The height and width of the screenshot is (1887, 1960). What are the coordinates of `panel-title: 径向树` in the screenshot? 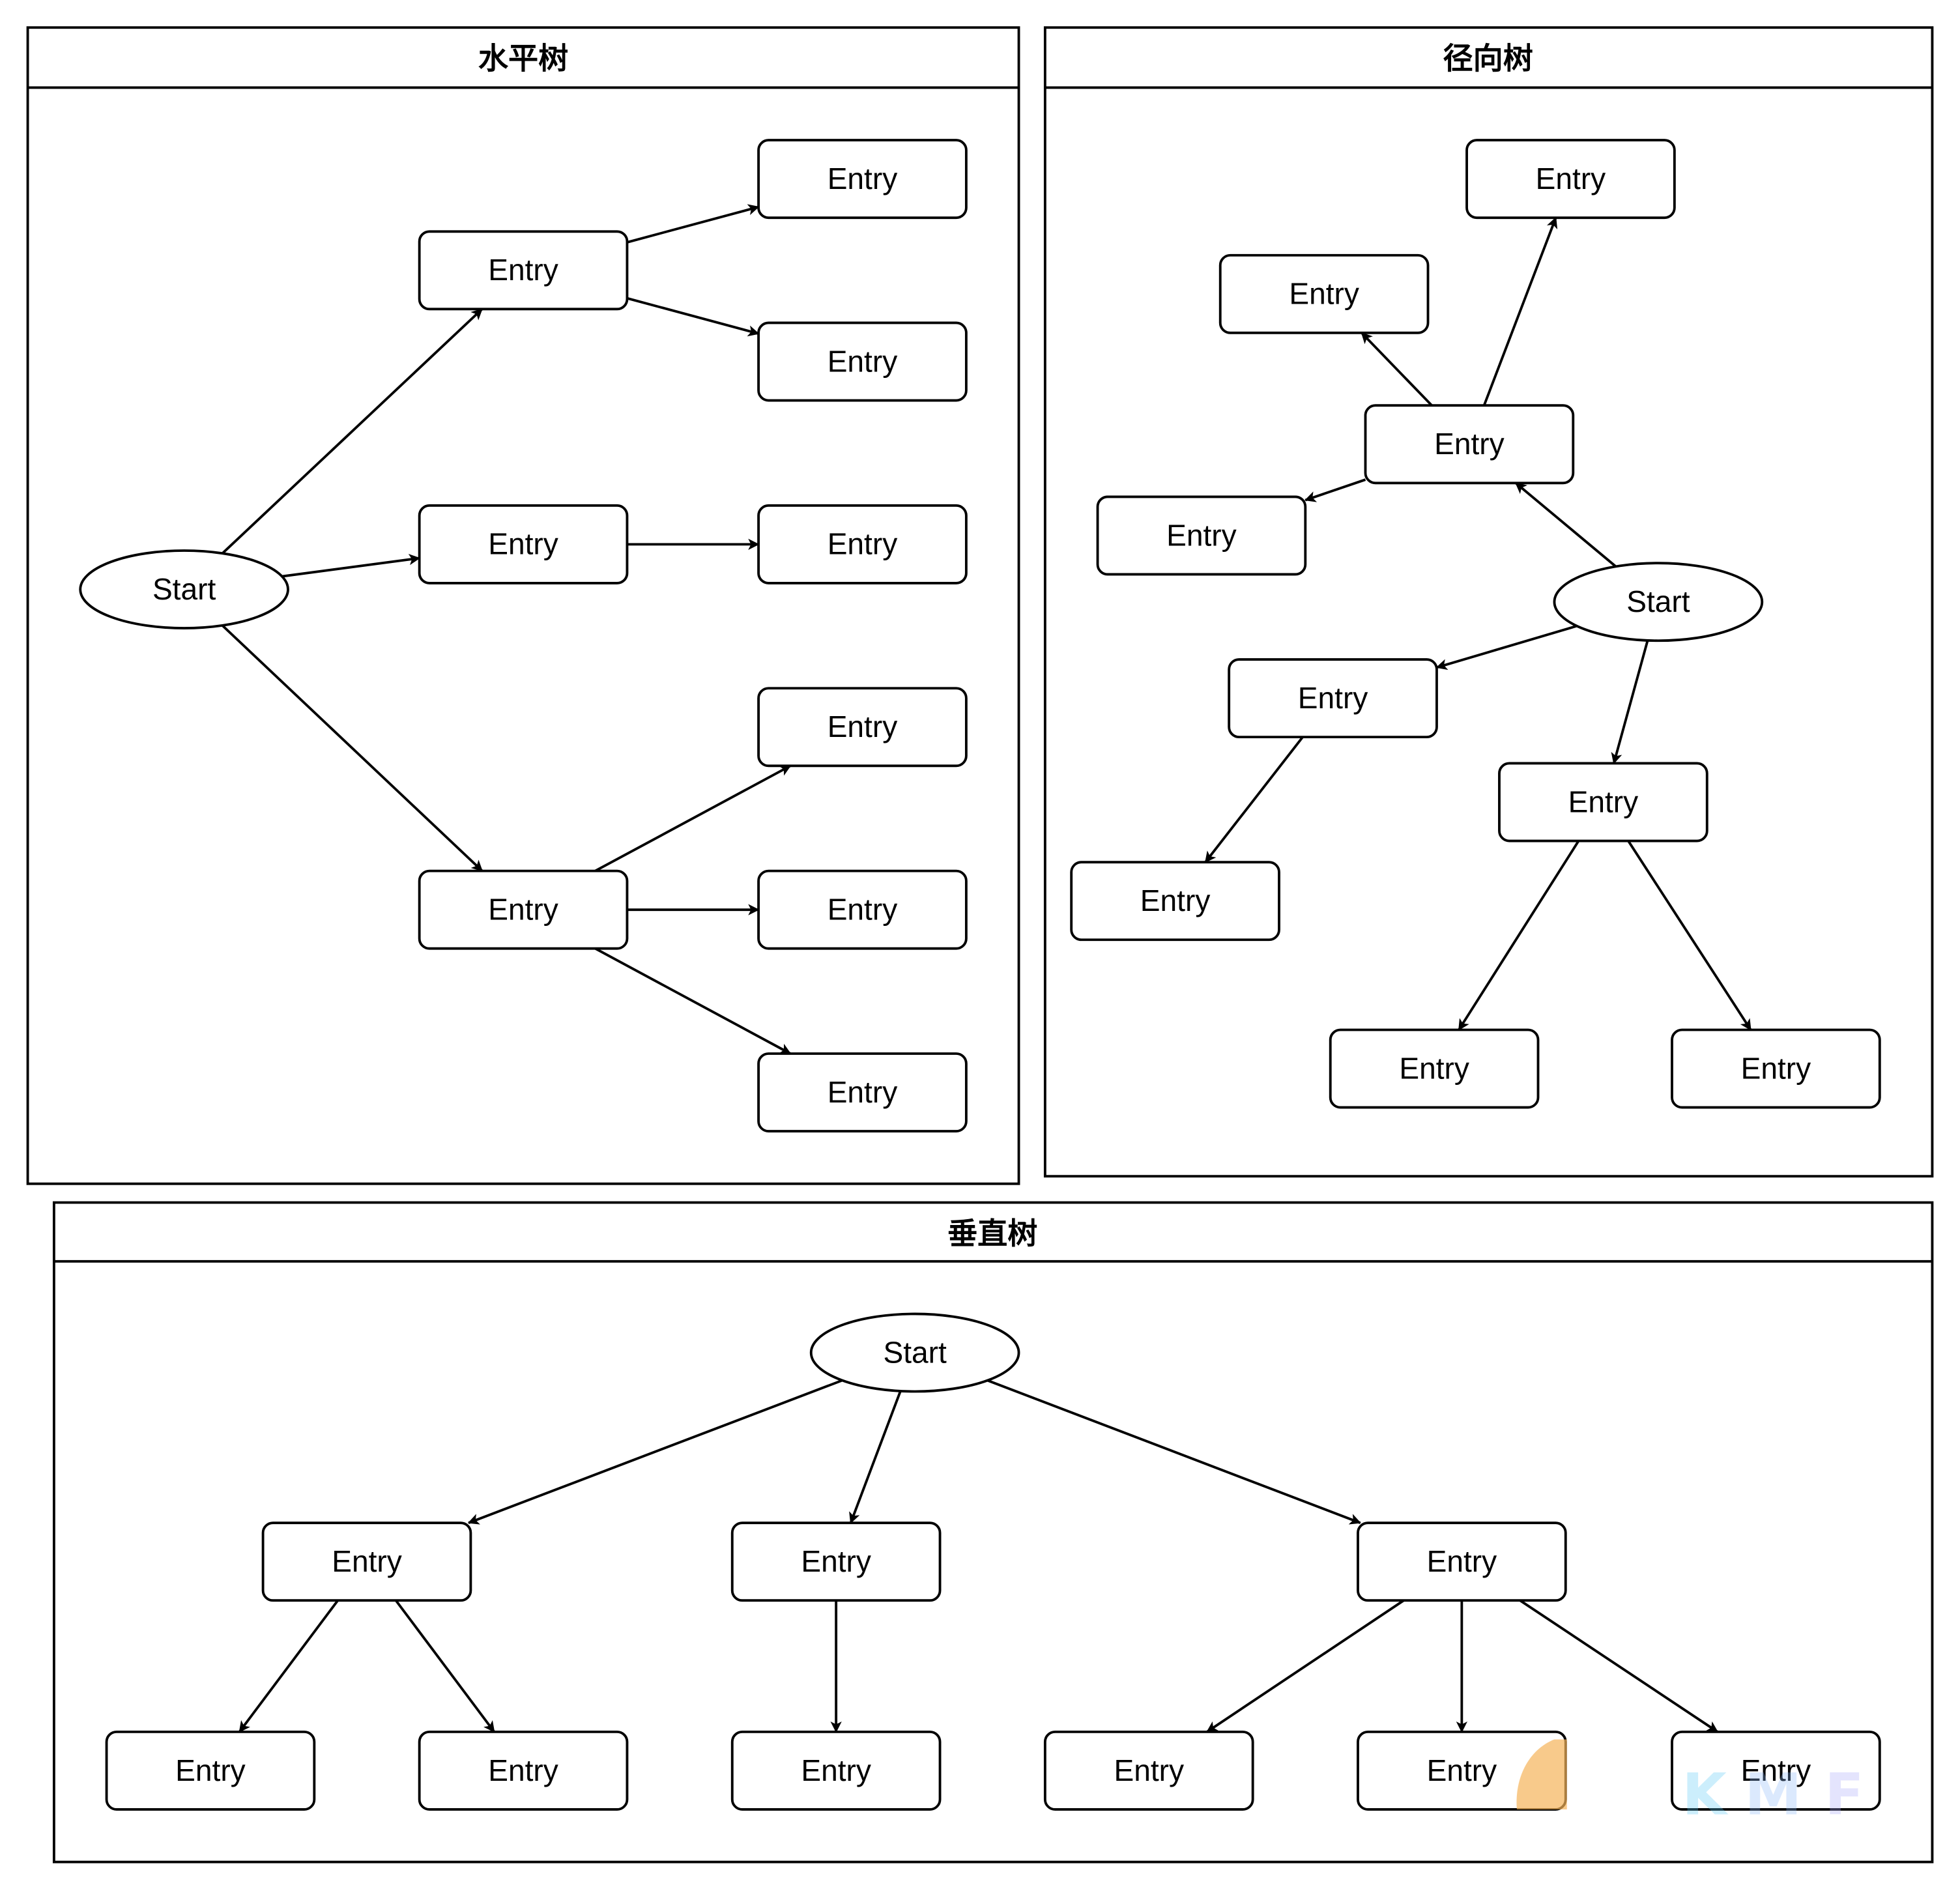 It's located at (1488, 58).